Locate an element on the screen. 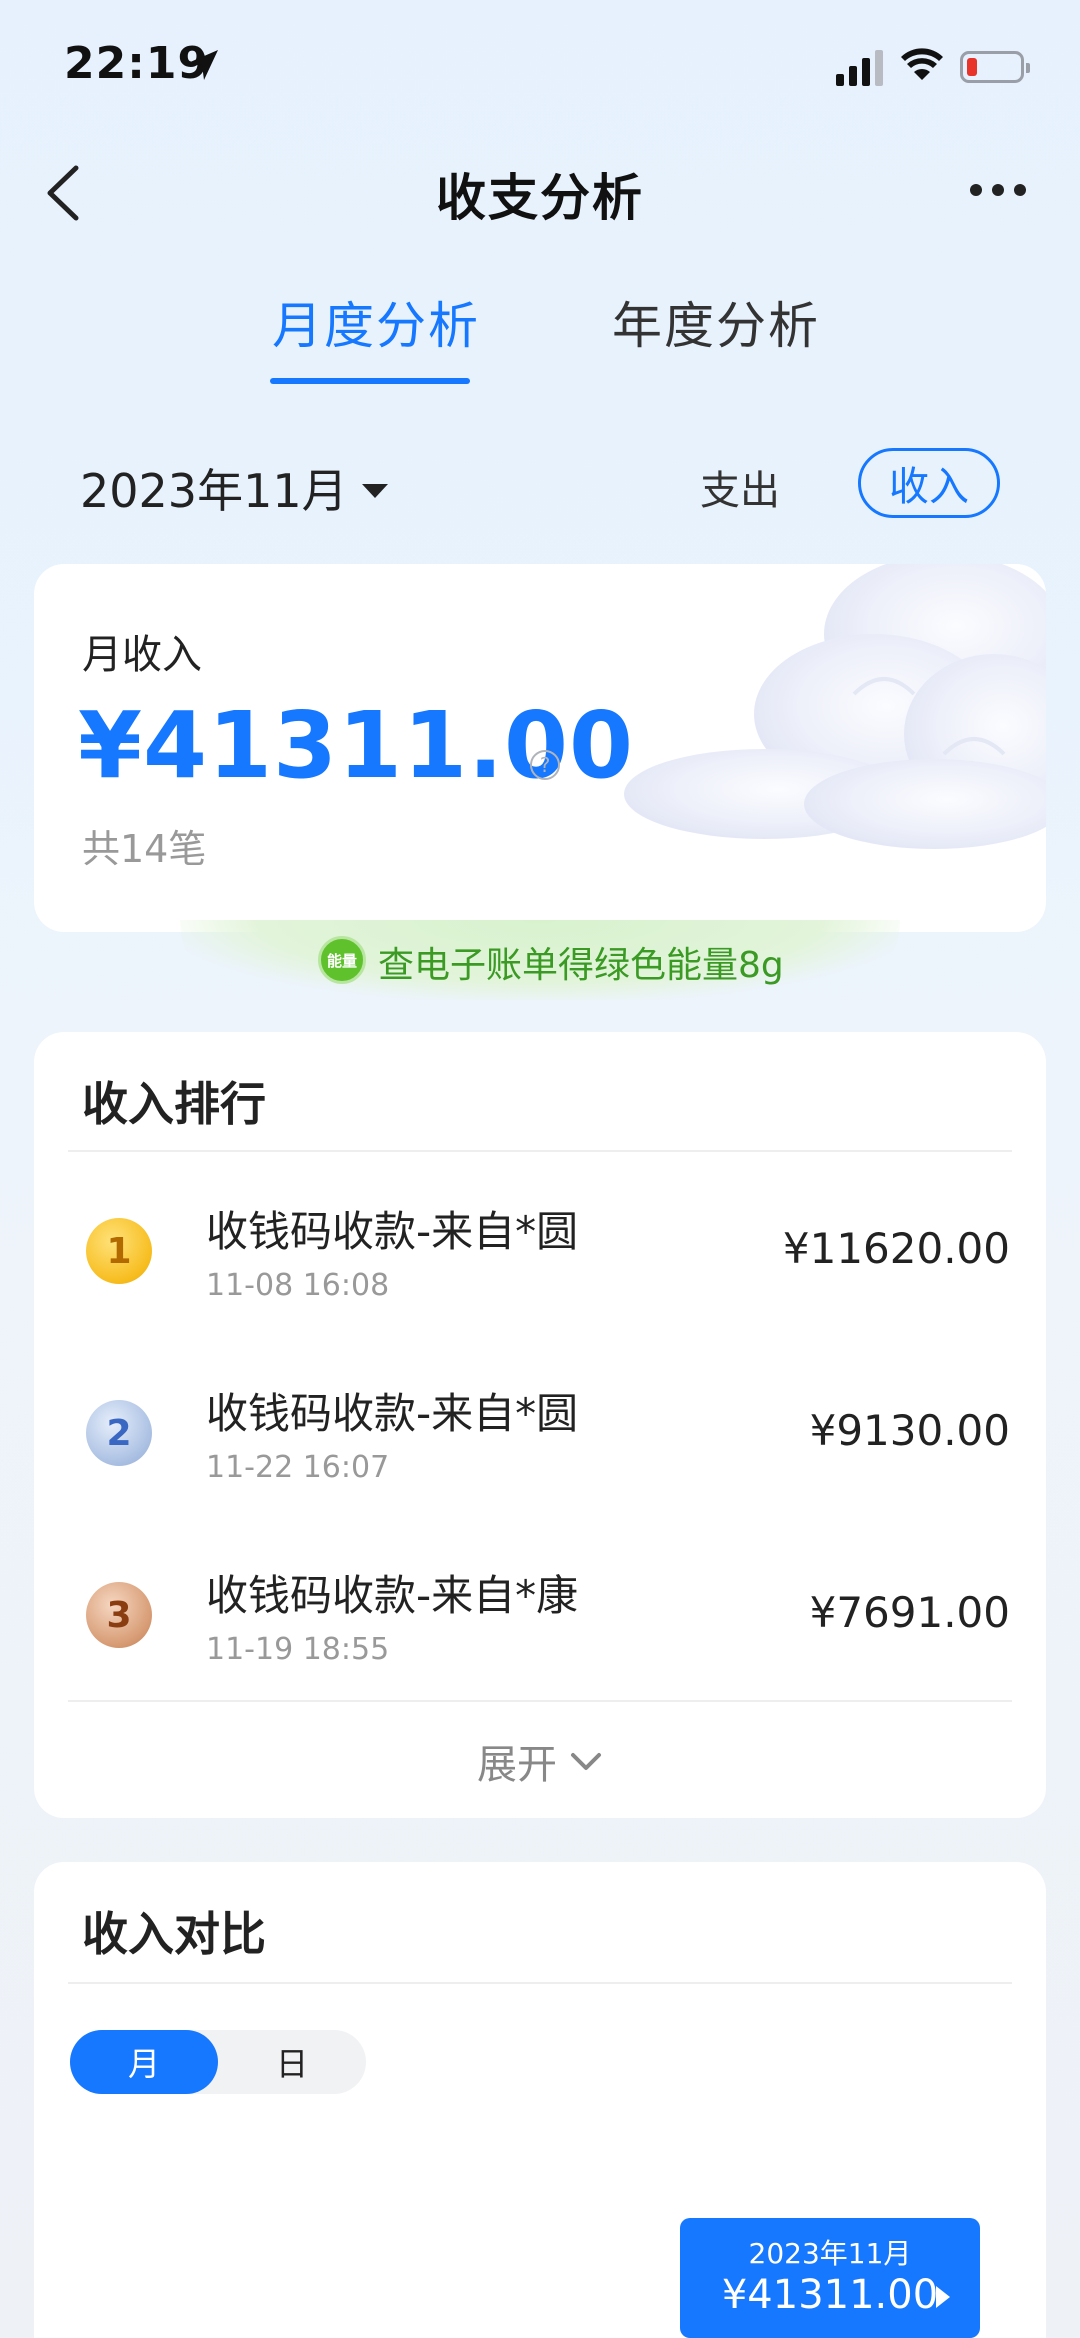 Image resolution: width=1080 pixels, height=2338 pixels. ranking-title: 收入排行 is located at coordinates (174, 1104).